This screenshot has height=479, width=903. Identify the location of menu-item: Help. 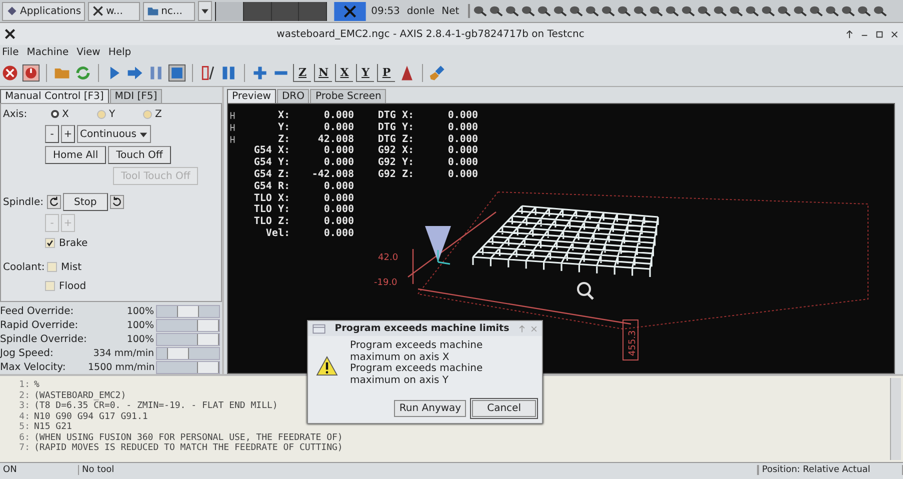
(120, 52).